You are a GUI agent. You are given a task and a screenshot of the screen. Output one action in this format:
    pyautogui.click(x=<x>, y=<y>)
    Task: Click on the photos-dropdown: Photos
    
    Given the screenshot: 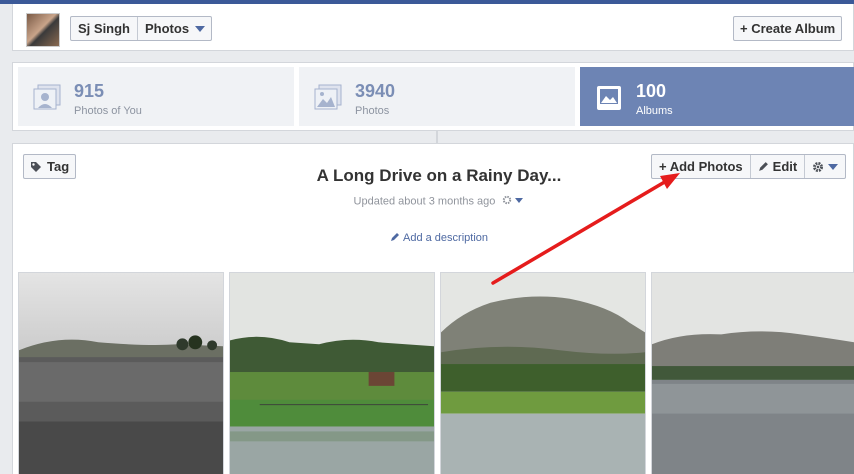 What is the action you would take?
    pyautogui.click(x=174, y=28)
    